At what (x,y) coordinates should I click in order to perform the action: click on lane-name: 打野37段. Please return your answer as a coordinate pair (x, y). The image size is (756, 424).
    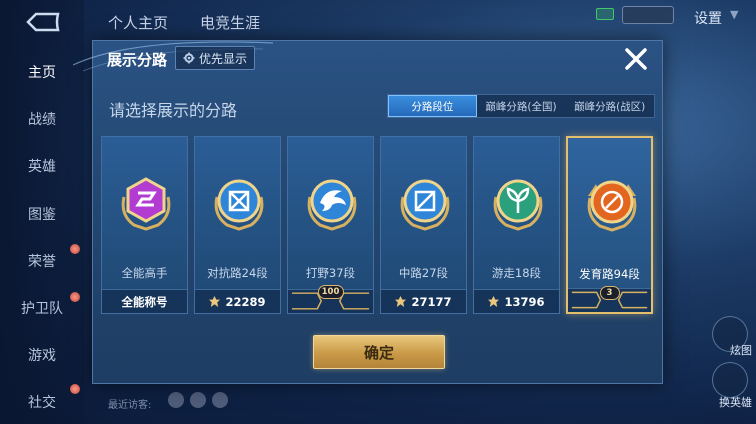
    Looking at the image, I should click on (330, 273).